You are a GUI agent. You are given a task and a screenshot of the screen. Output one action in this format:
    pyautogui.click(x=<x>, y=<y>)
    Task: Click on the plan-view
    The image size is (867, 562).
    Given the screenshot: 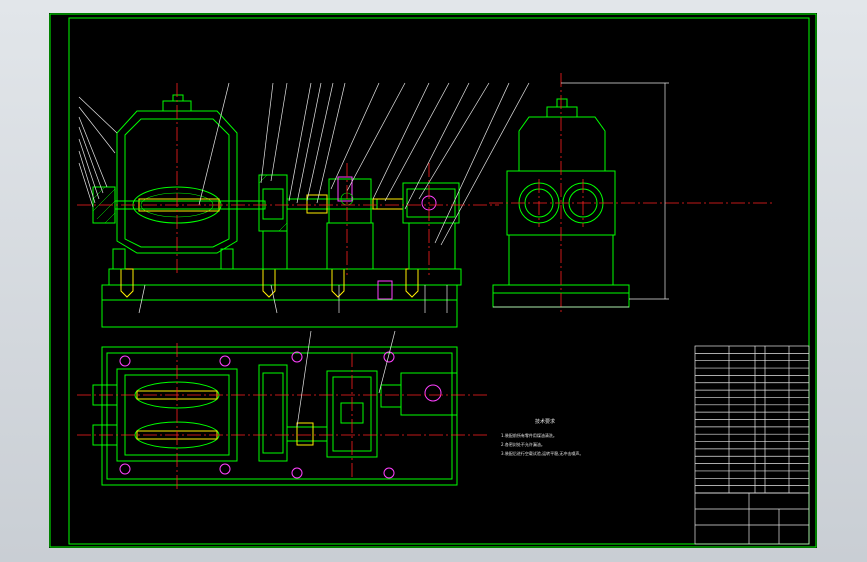 What is the action you would take?
    pyautogui.click(x=283, y=409)
    